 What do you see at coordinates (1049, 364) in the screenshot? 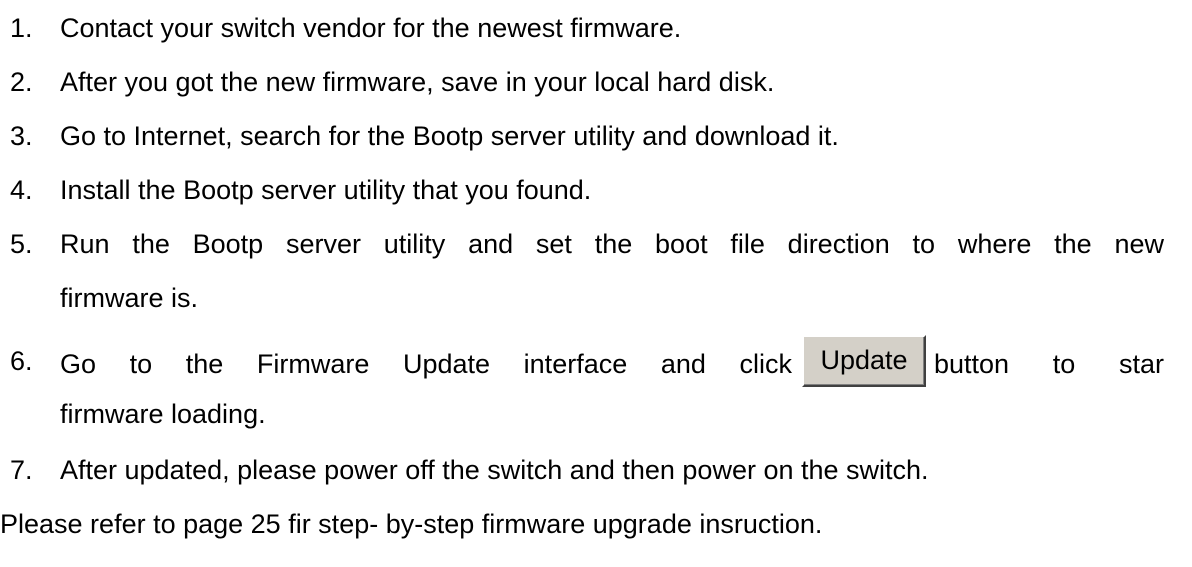
I see `step-text: button to star` at bounding box center [1049, 364].